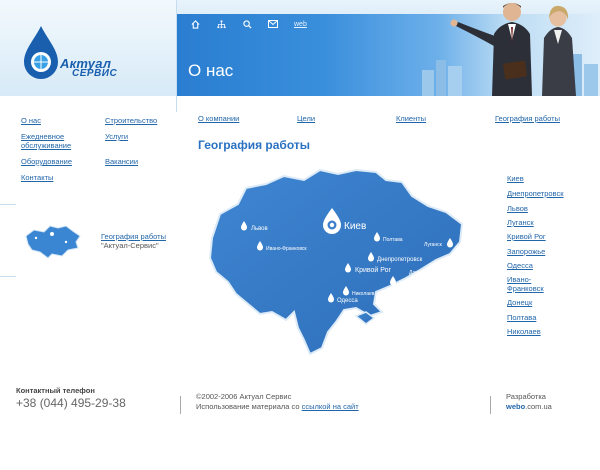  Describe the element at coordinates (55, 390) in the screenshot. I see `contact-phone-label: Контактный телефон` at that location.